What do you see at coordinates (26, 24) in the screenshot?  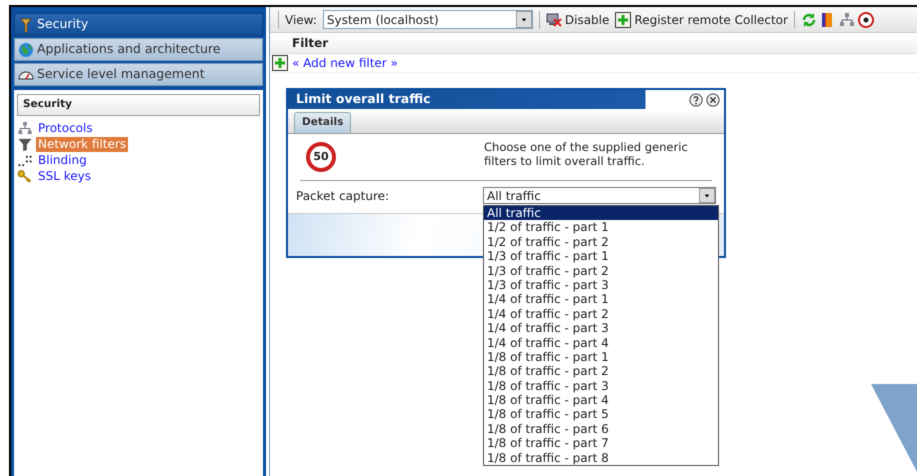 I see `torch-icon` at bounding box center [26, 24].